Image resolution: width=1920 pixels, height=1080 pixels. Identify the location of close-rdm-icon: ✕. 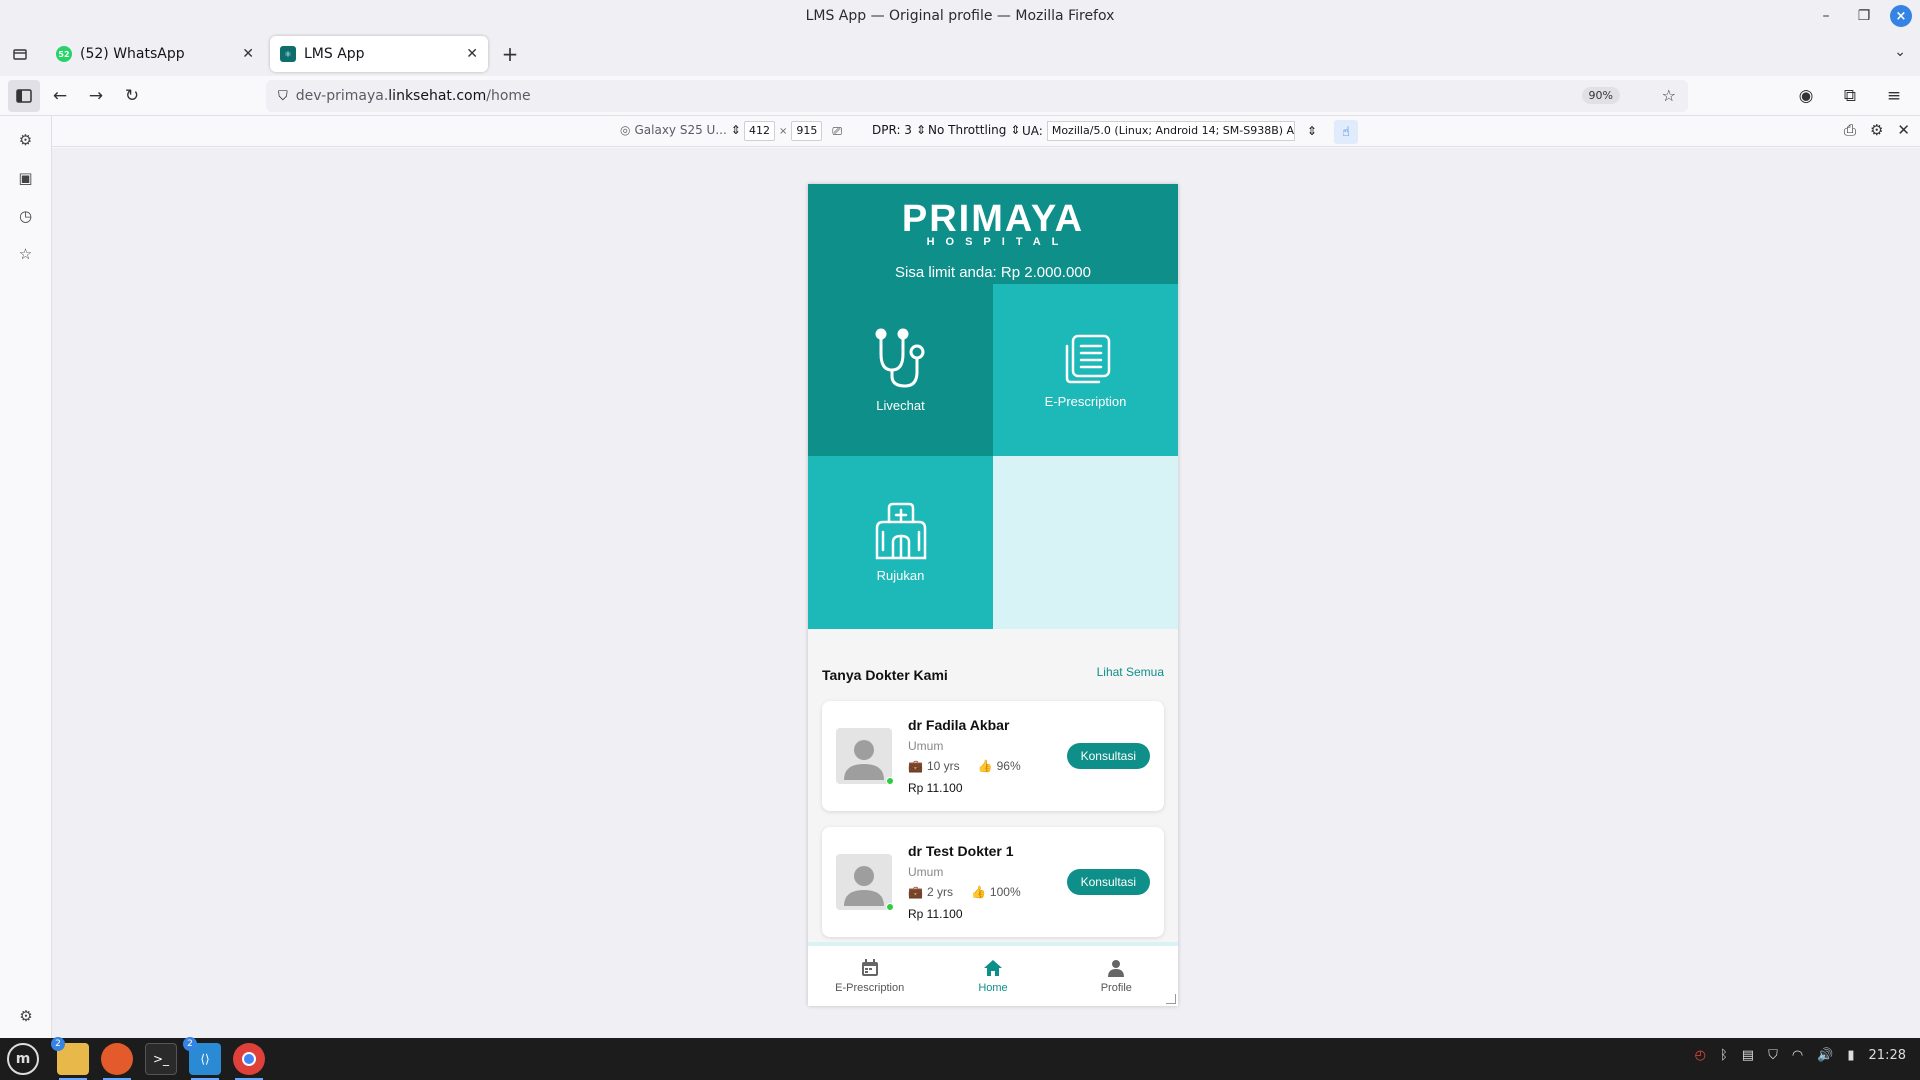
(1903, 130).